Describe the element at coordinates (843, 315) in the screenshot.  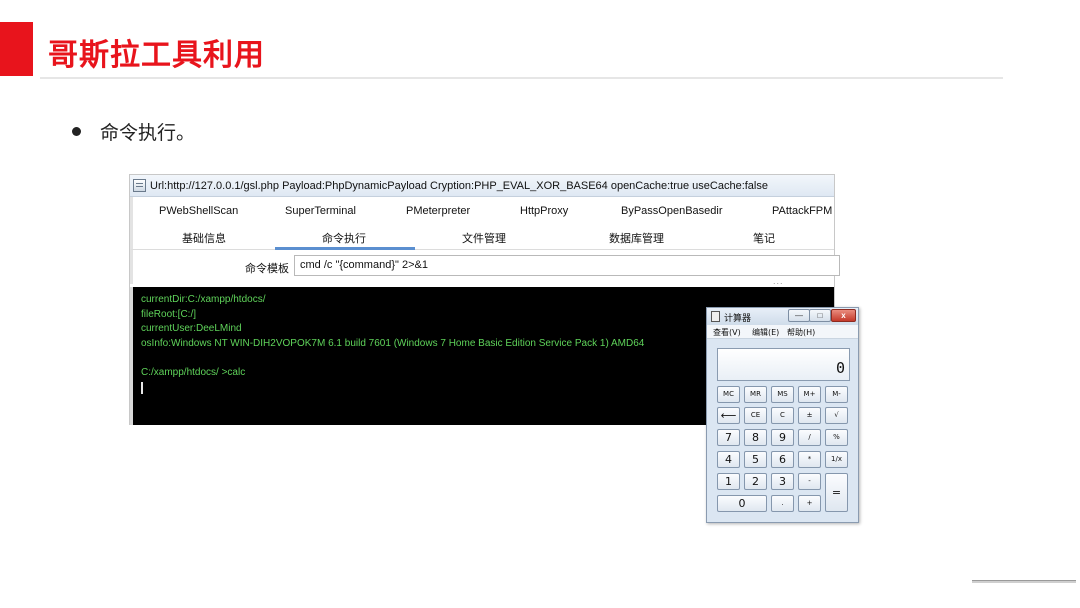
I see `close-button: x` at that location.